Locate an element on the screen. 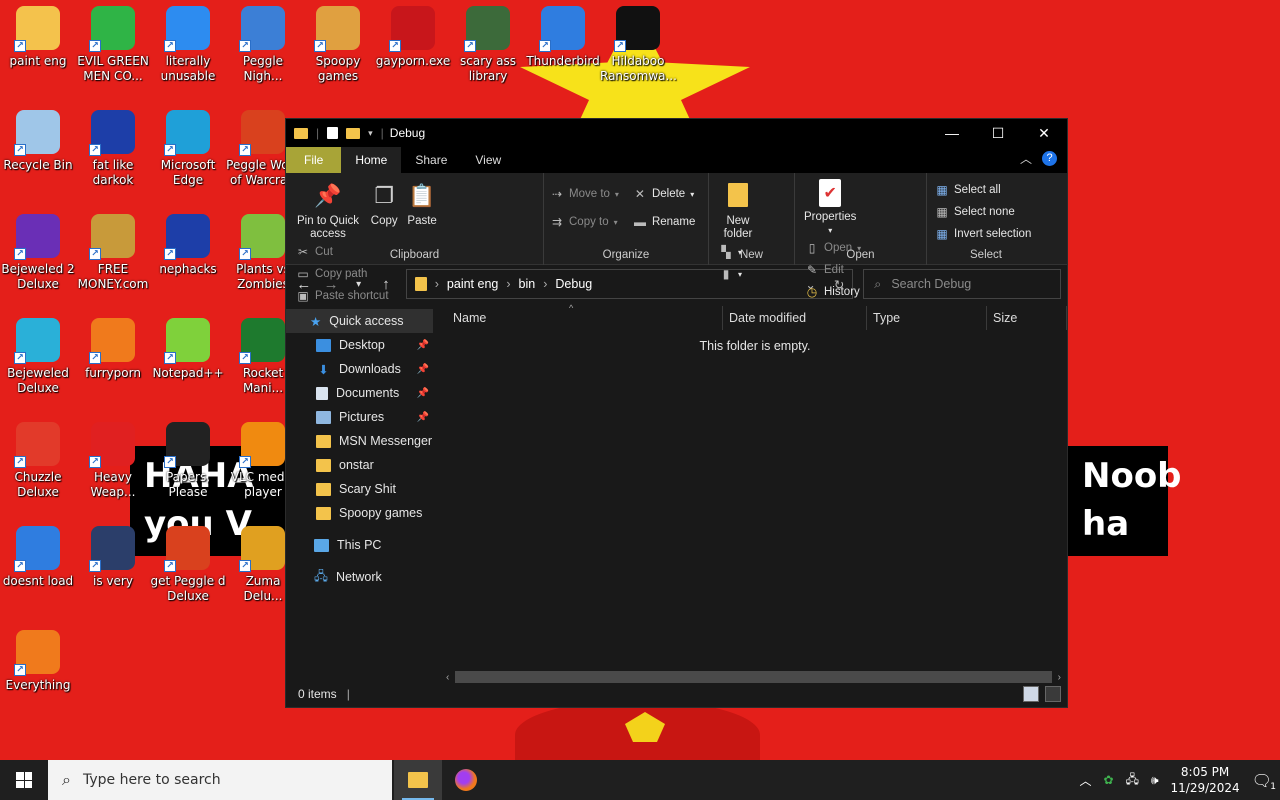  notifications-icon: 🗨 1 is located at coordinates (1264, 781).